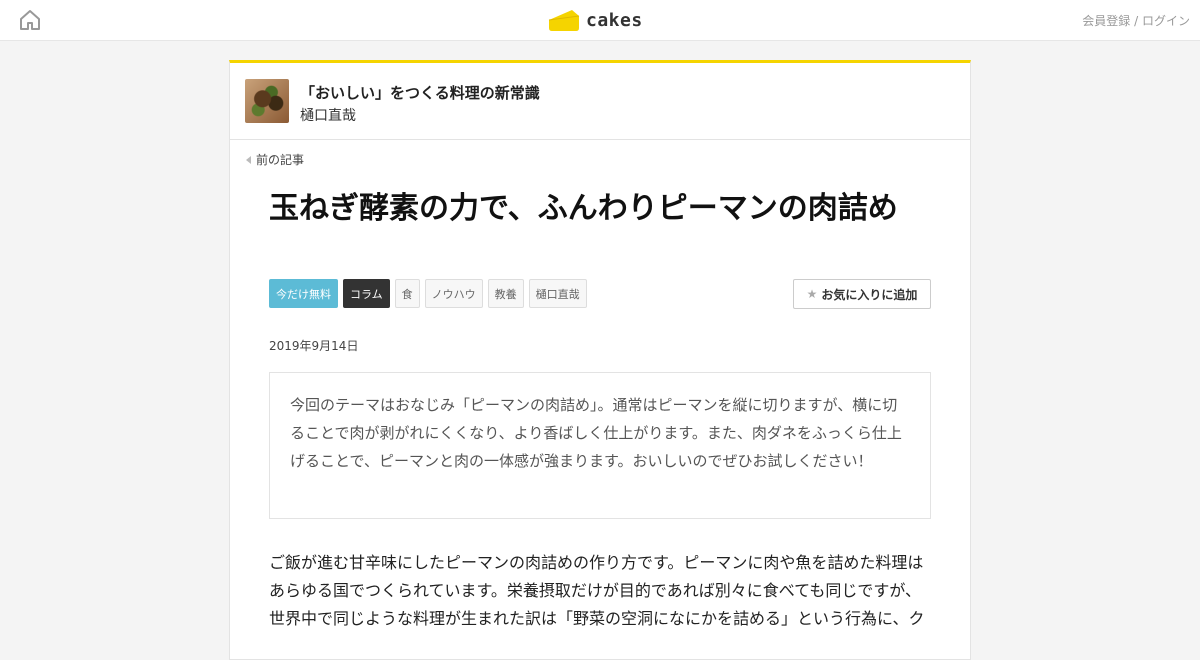  Describe the element at coordinates (328, 115) in the screenshot. I see `series-author: 樋口直哉` at that location.